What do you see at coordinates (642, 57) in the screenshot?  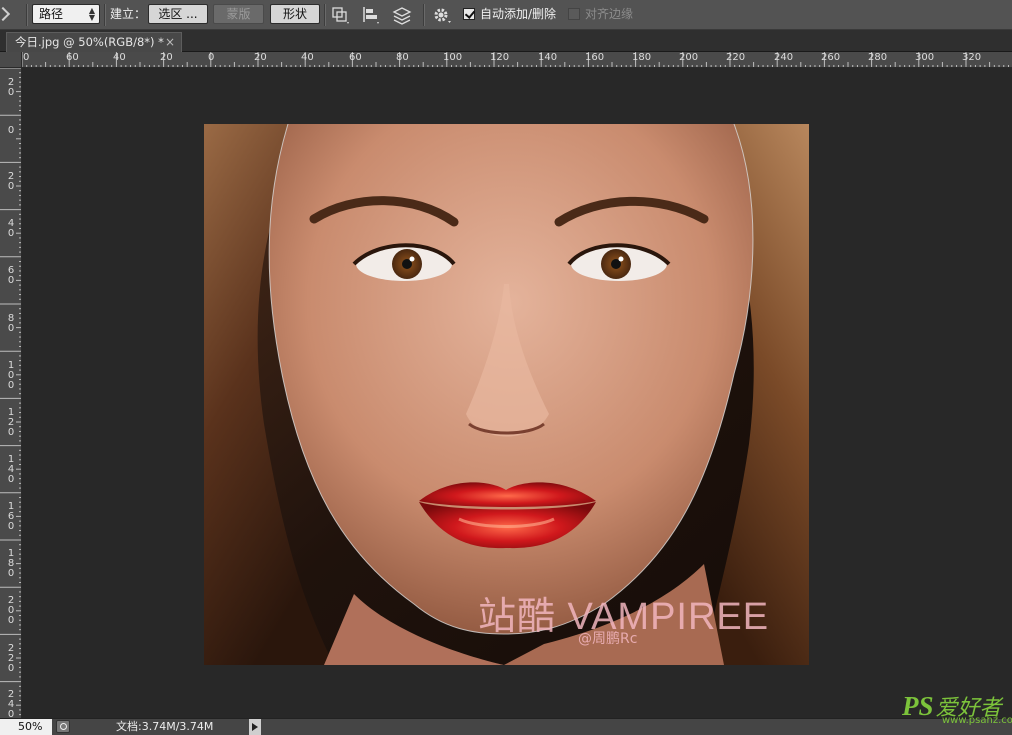 I see `ruler-label: 180` at bounding box center [642, 57].